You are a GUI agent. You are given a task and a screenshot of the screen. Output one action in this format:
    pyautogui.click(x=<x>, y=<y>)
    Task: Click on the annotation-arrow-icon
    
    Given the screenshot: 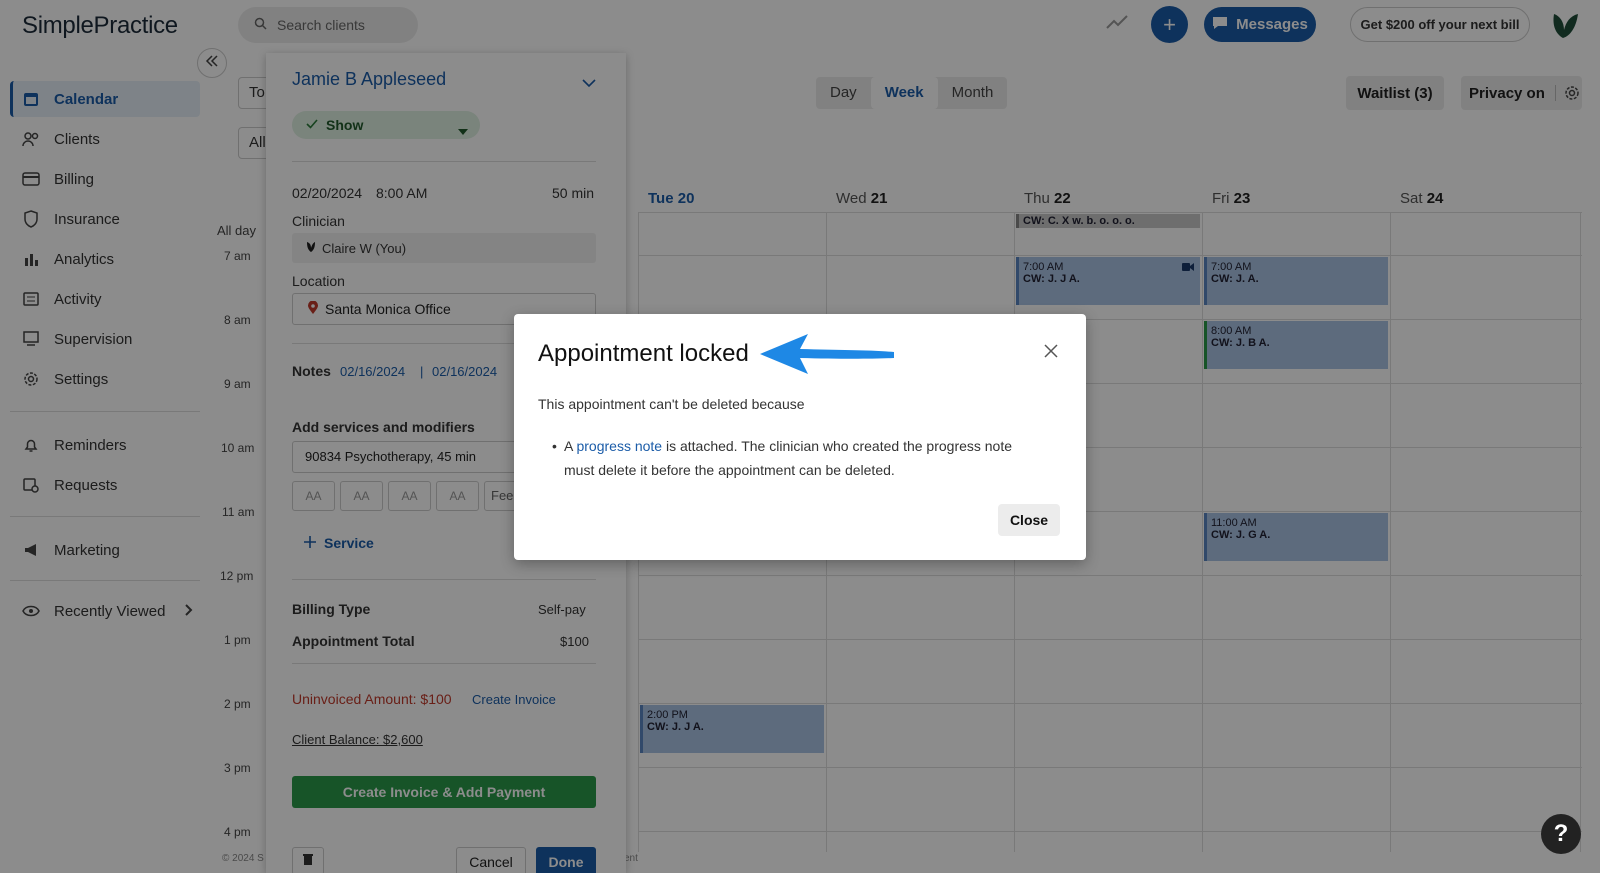 What is the action you would take?
    pyautogui.click(x=828, y=356)
    